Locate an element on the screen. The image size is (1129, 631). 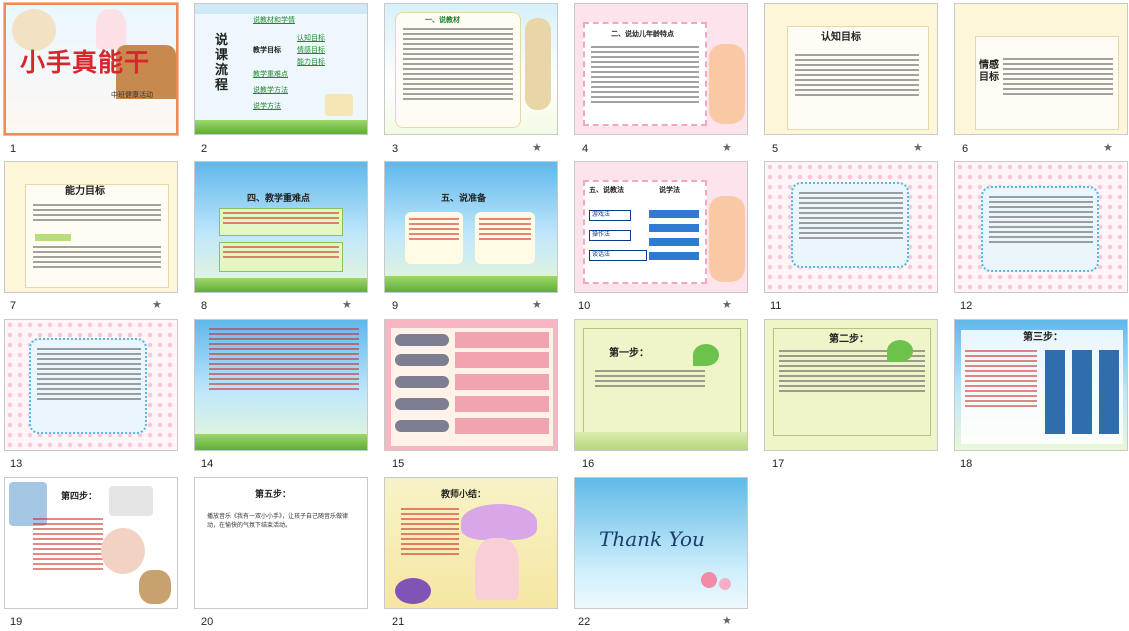
slide-thumbnail-7: 能力目标 is located at coordinates (91, 227).